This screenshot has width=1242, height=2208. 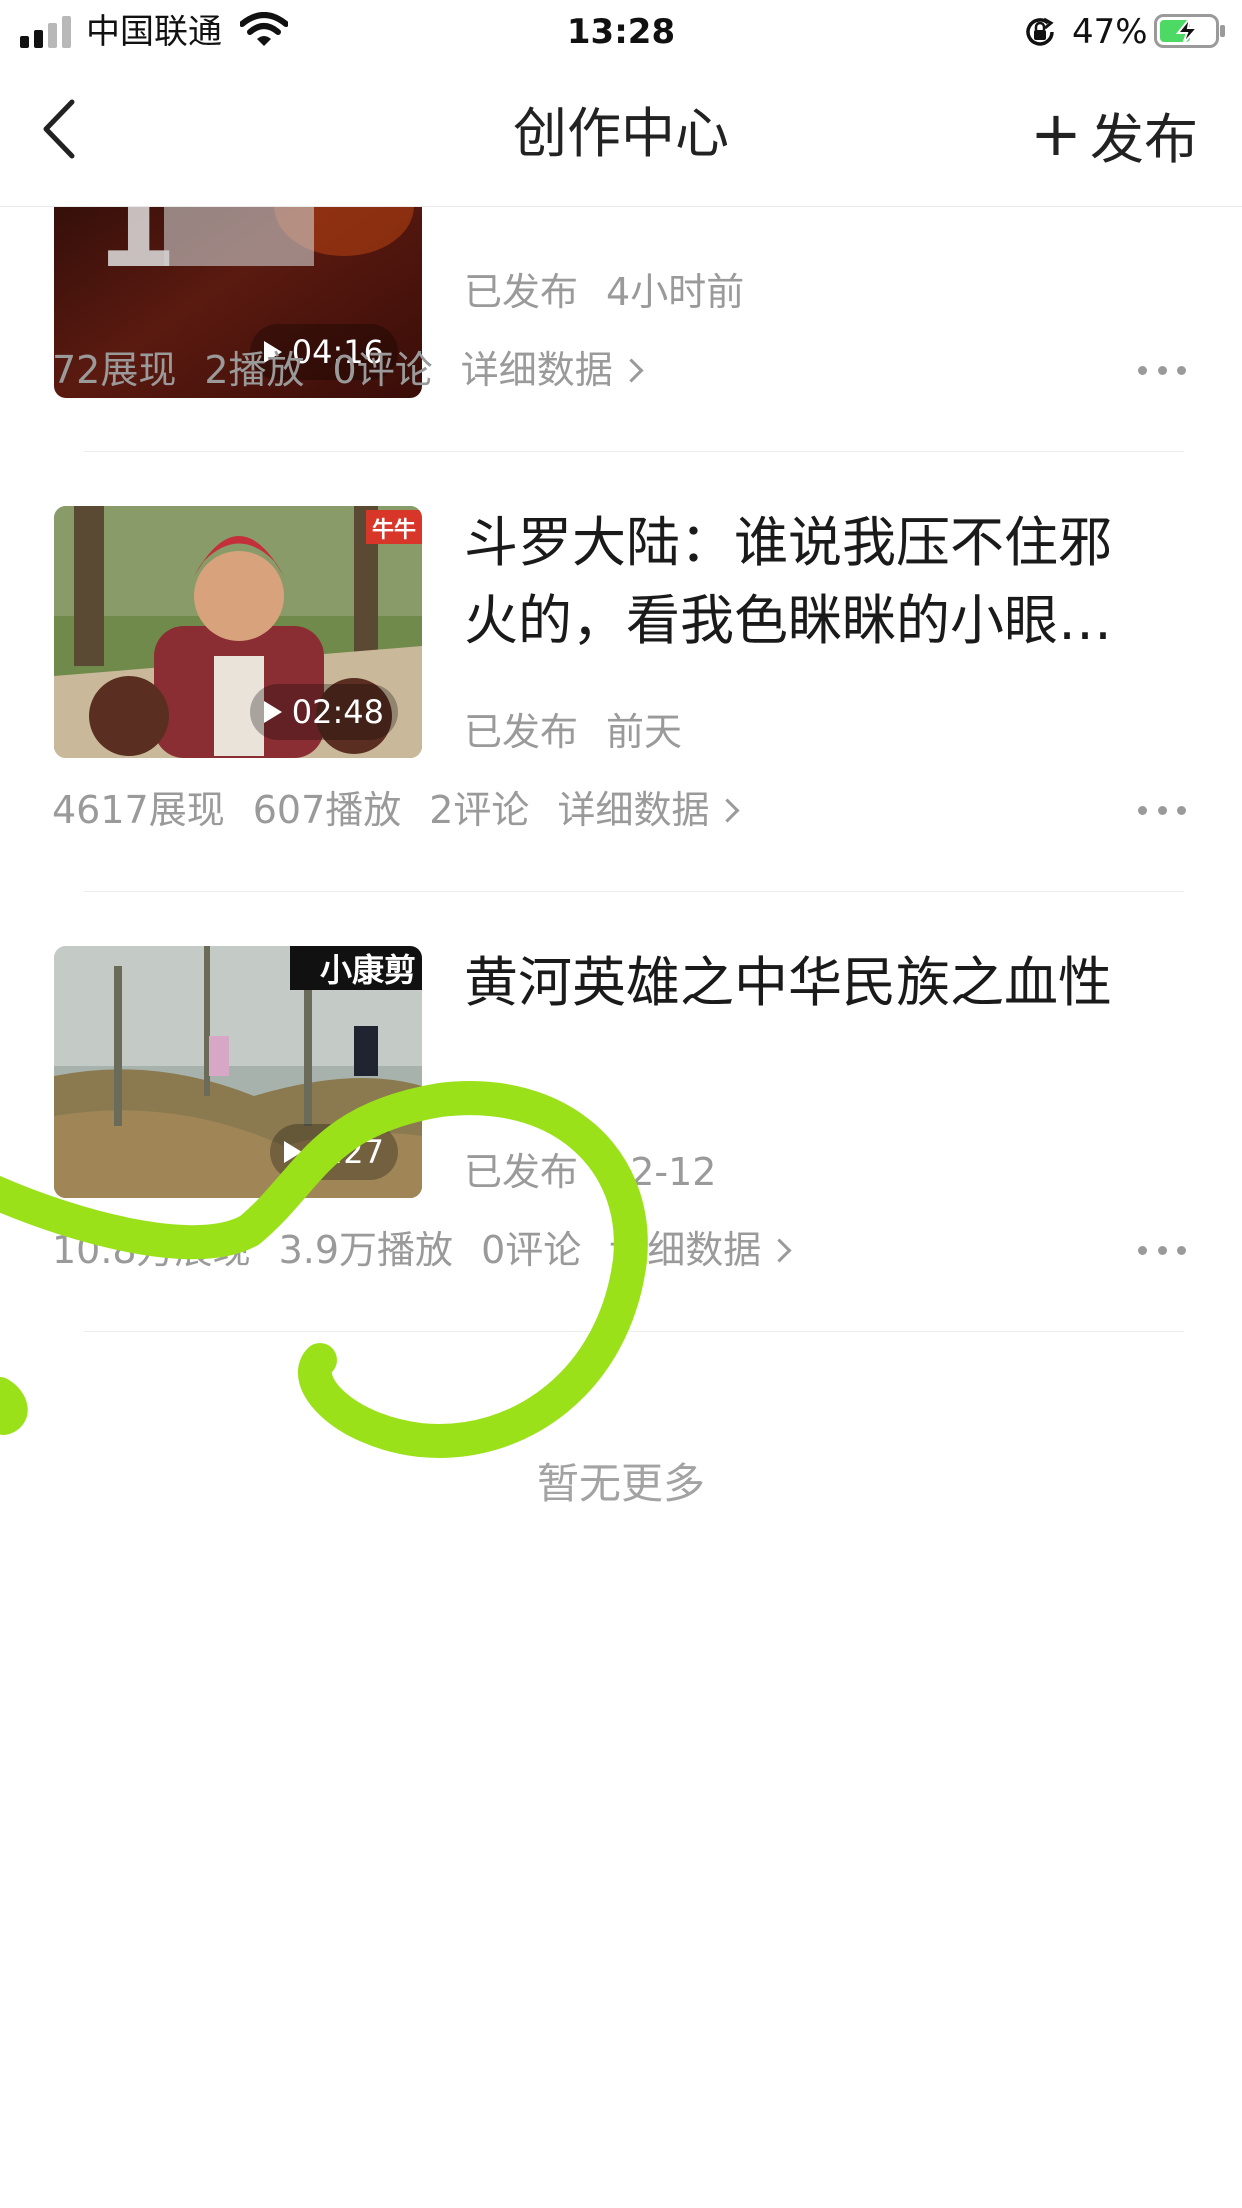 What do you see at coordinates (1056, 133) in the screenshot?
I see `plus-icon: +` at bounding box center [1056, 133].